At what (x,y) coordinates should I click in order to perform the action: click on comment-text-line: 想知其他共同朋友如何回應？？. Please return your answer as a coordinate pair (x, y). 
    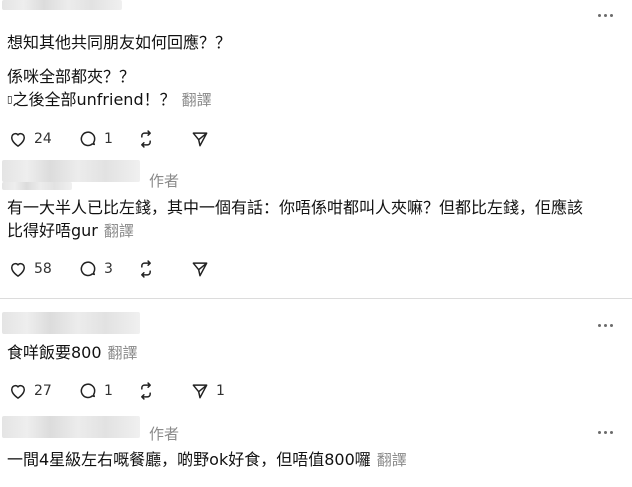
    Looking at the image, I should click on (119, 42).